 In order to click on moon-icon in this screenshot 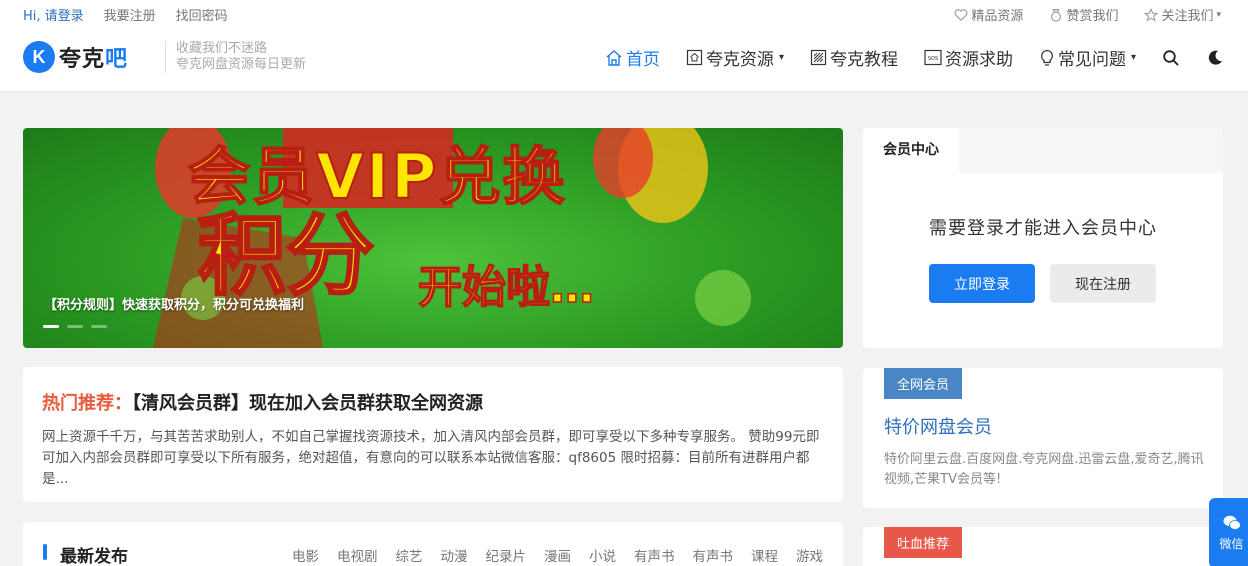, I will do `click(1215, 57)`.